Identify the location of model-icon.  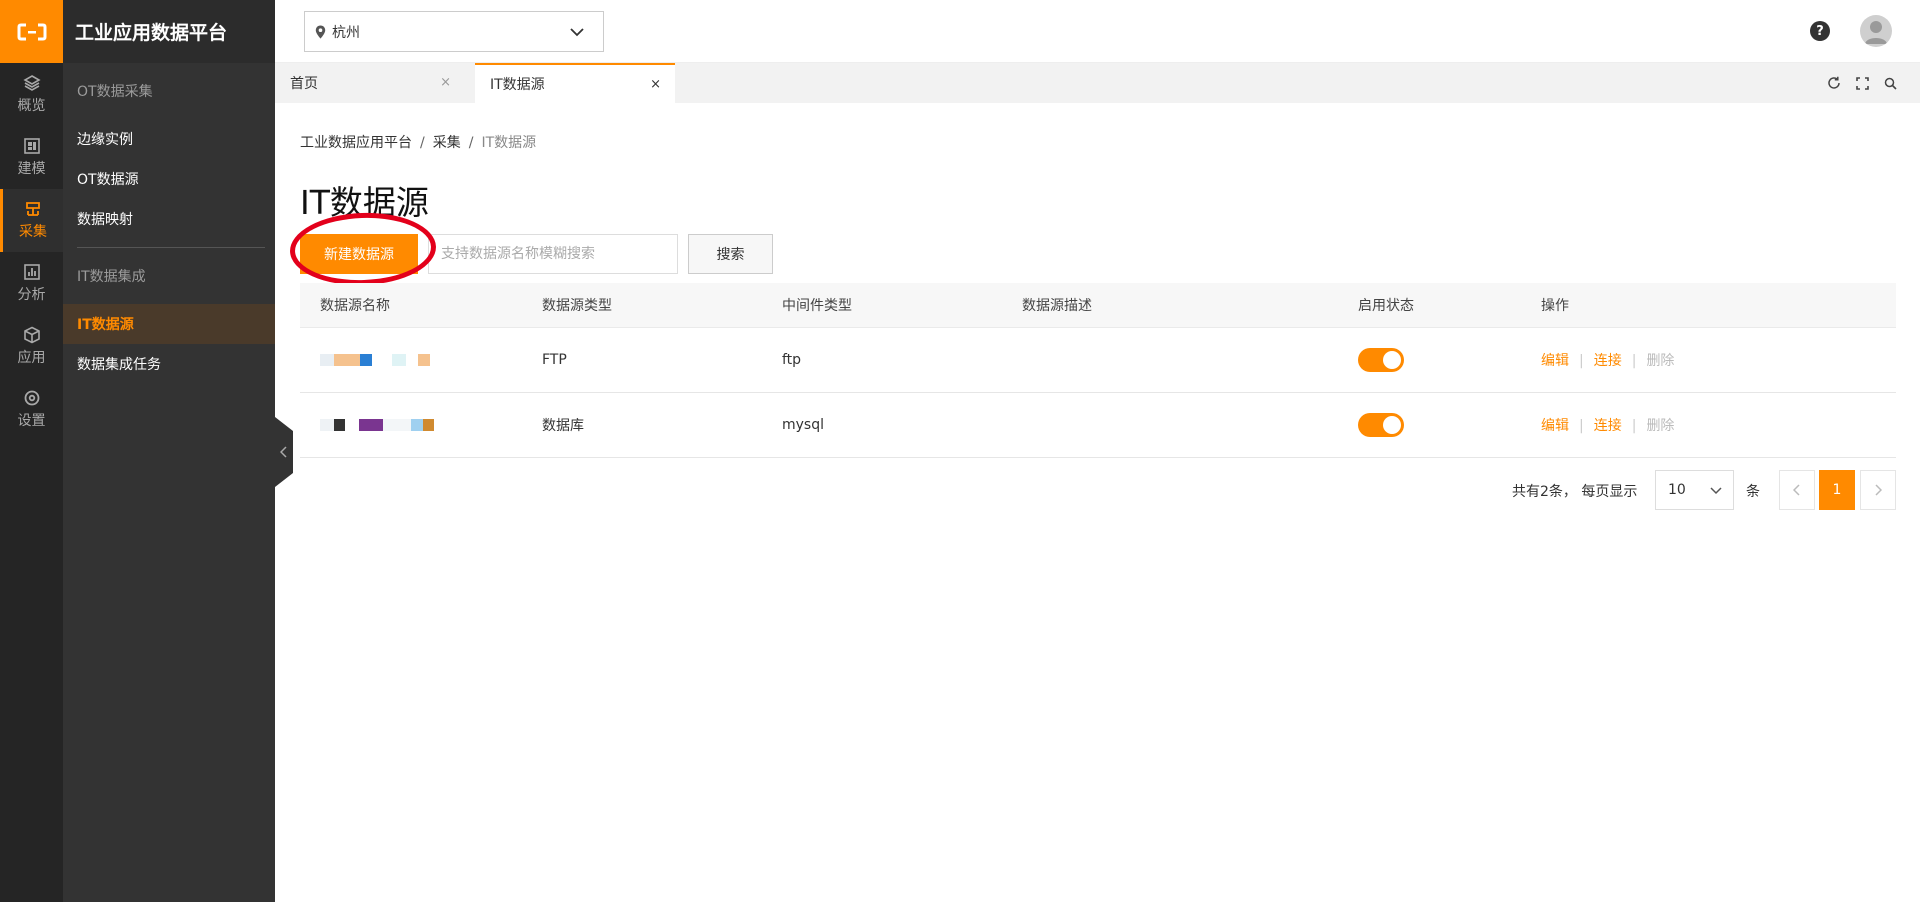
(31, 146).